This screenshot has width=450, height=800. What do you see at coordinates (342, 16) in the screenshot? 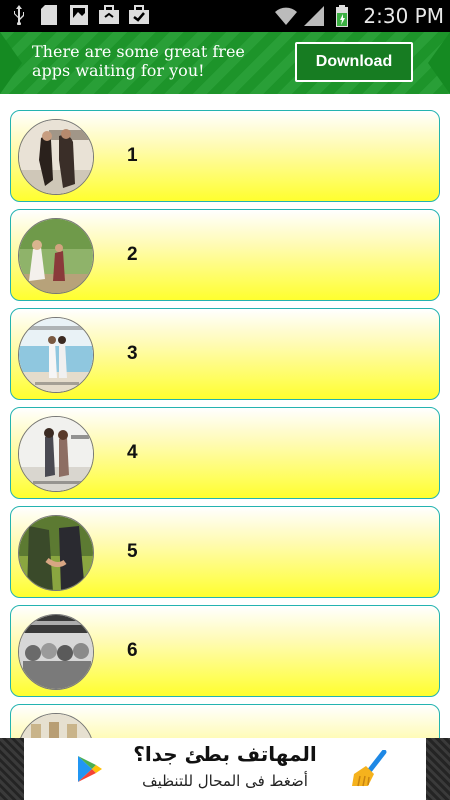
I see `battery-icon` at bounding box center [342, 16].